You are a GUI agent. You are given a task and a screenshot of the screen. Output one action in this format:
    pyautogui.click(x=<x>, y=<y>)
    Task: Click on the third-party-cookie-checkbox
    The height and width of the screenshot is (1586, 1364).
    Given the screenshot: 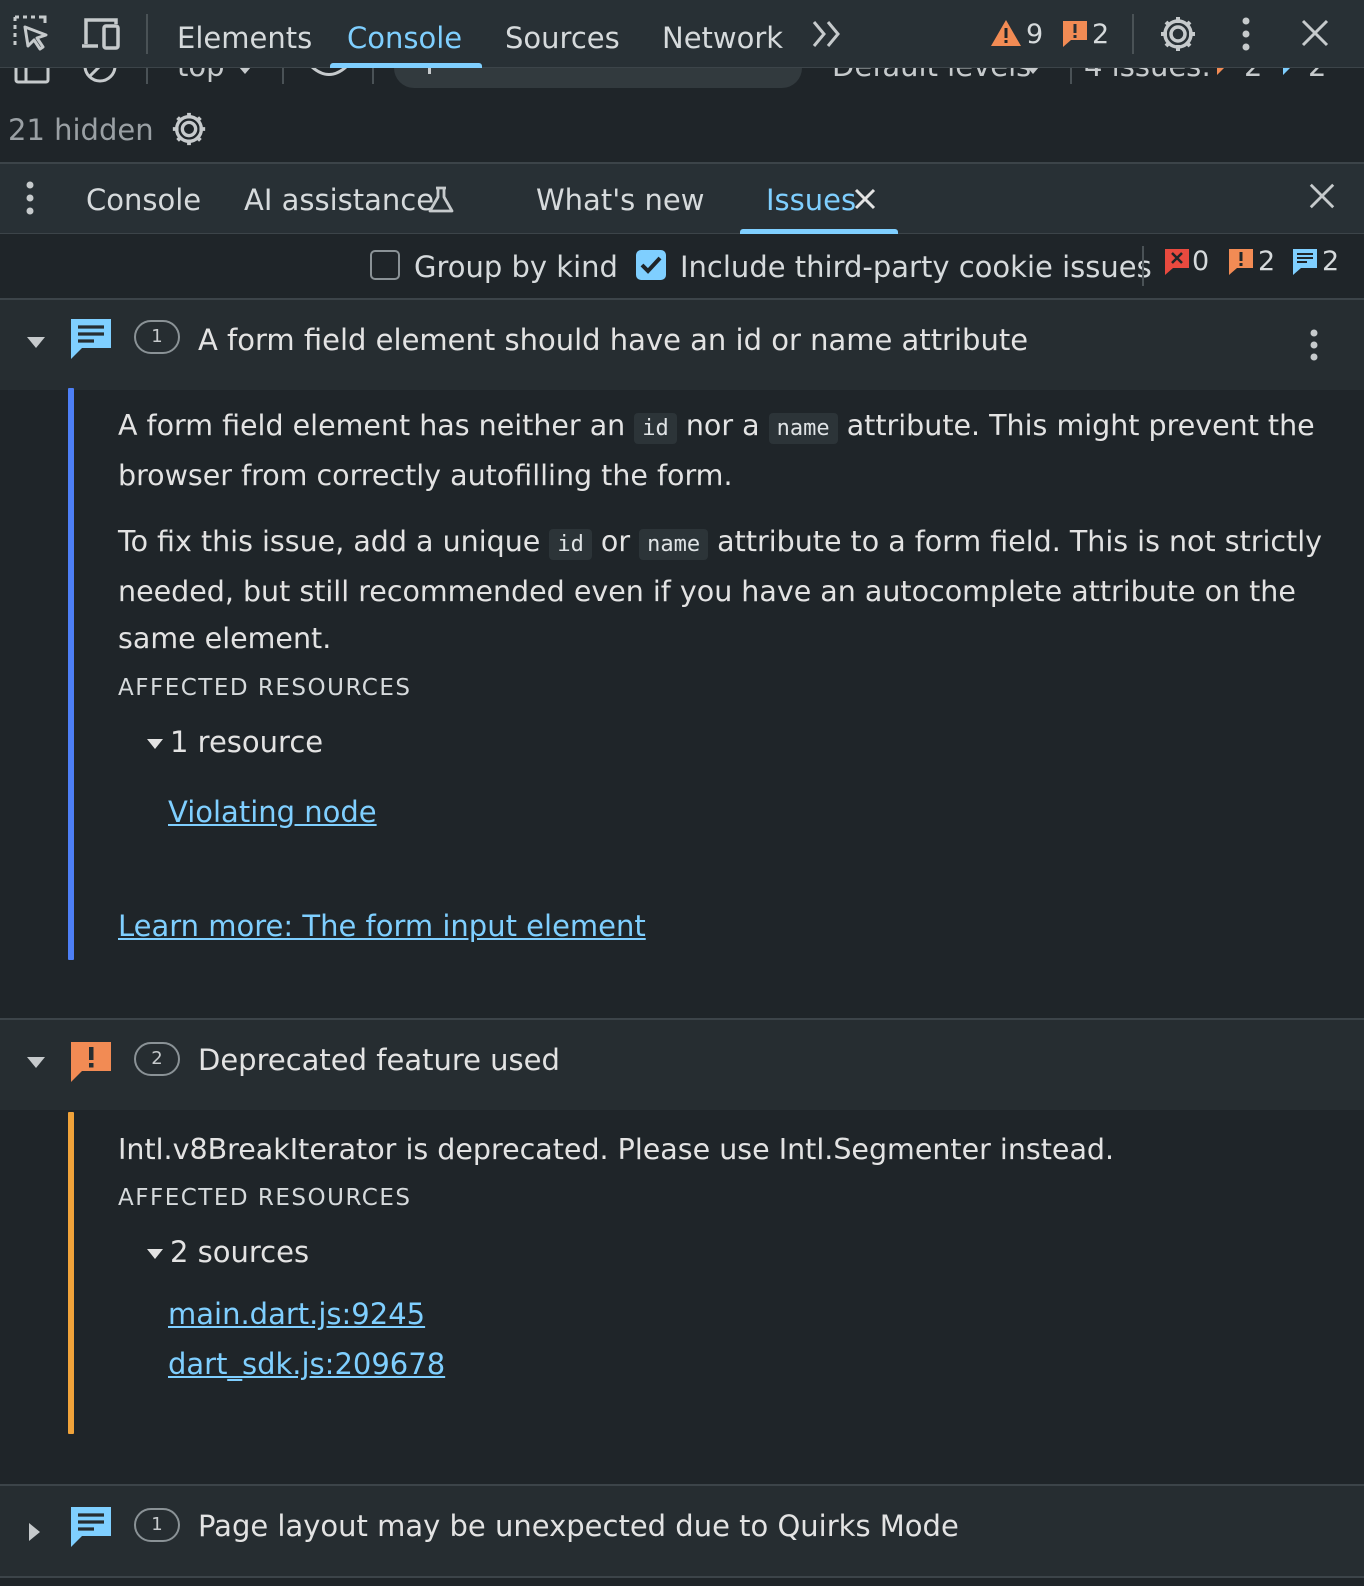 What is the action you would take?
    pyautogui.click(x=651, y=265)
    